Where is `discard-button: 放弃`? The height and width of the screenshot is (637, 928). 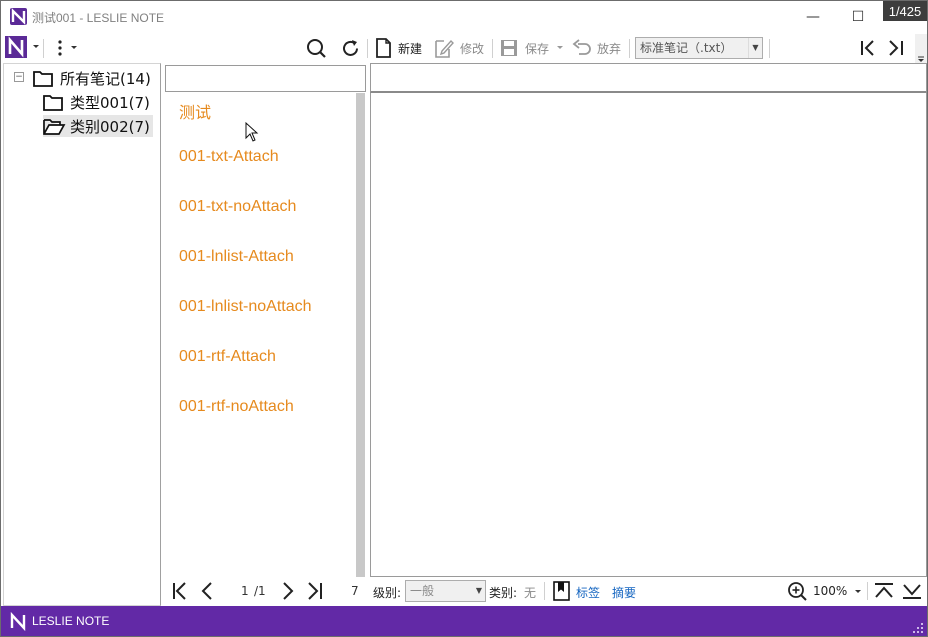
discard-button: 放弃 is located at coordinates (596, 48).